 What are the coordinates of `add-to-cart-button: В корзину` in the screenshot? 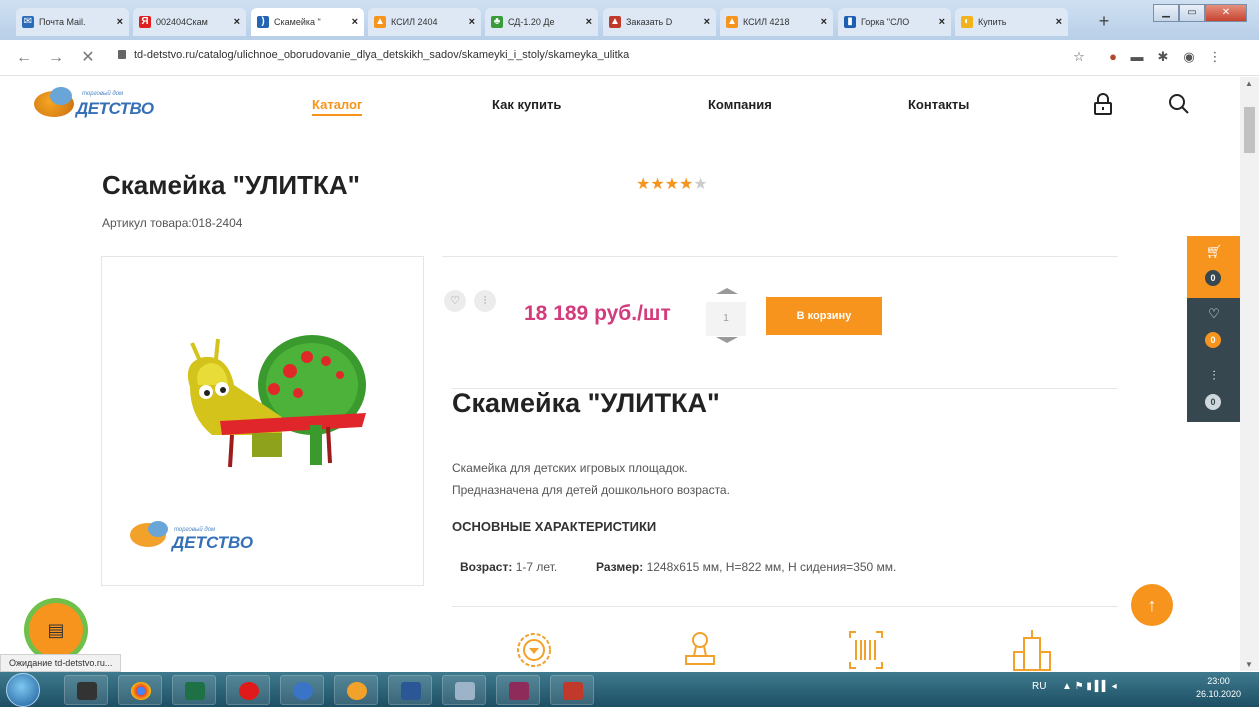 It's located at (824, 316).